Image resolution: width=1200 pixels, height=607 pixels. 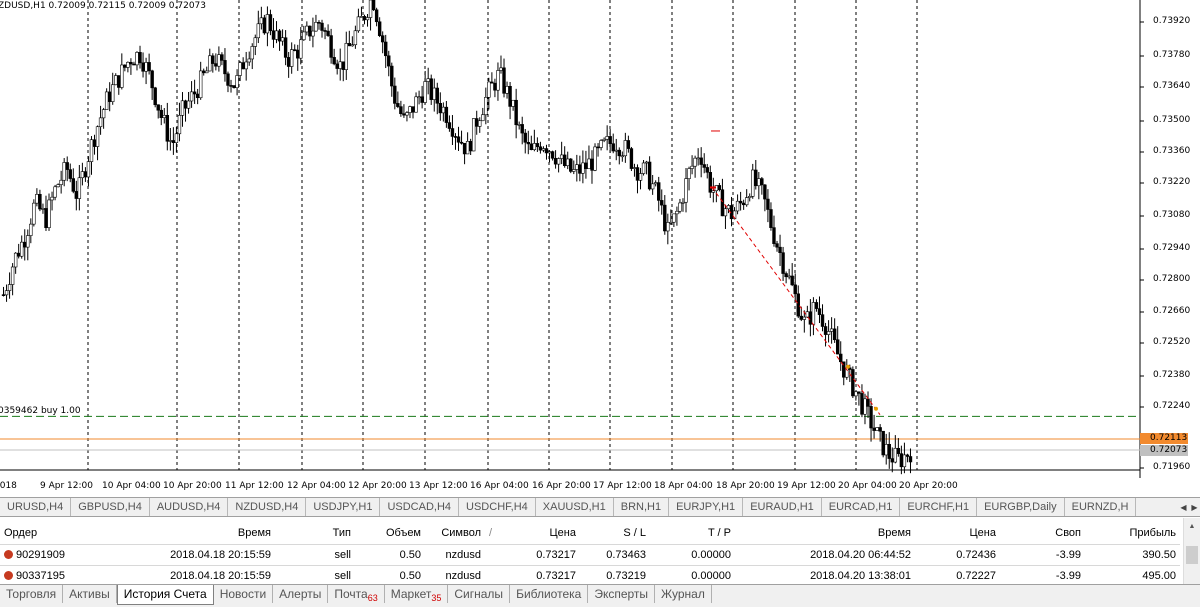 What do you see at coordinates (1132, 533) in the screenshot?
I see `column-header: Прибыль` at bounding box center [1132, 533].